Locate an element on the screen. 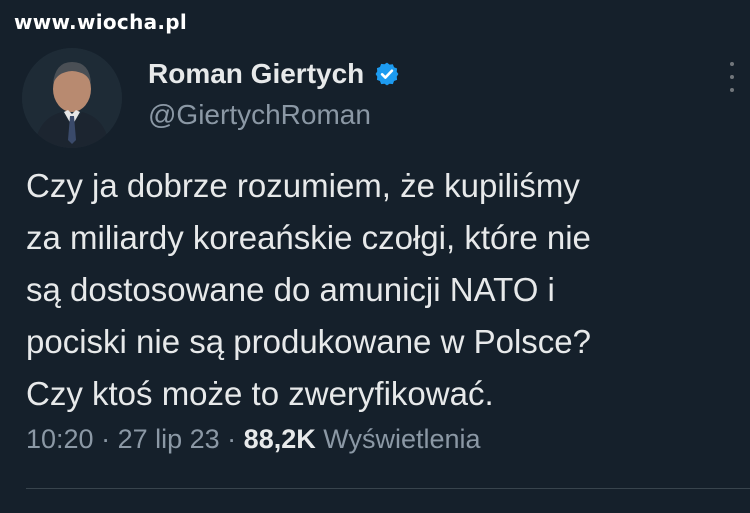 This screenshot has height=513, width=750. divider is located at coordinates (388, 488).